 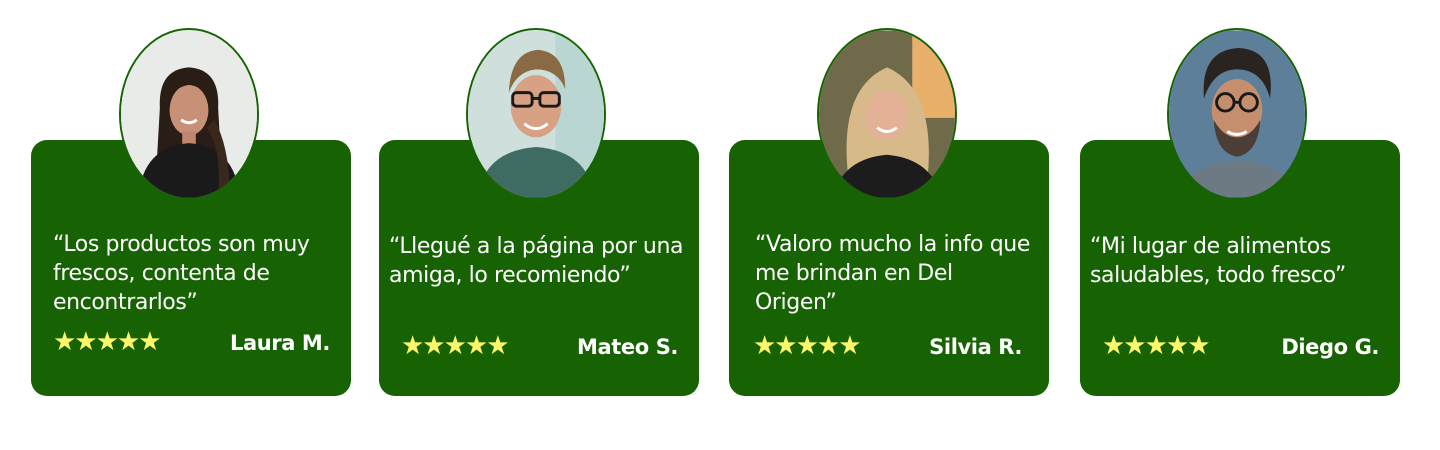 I want to click on woman-portrait-icon, so click(x=189, y=114).